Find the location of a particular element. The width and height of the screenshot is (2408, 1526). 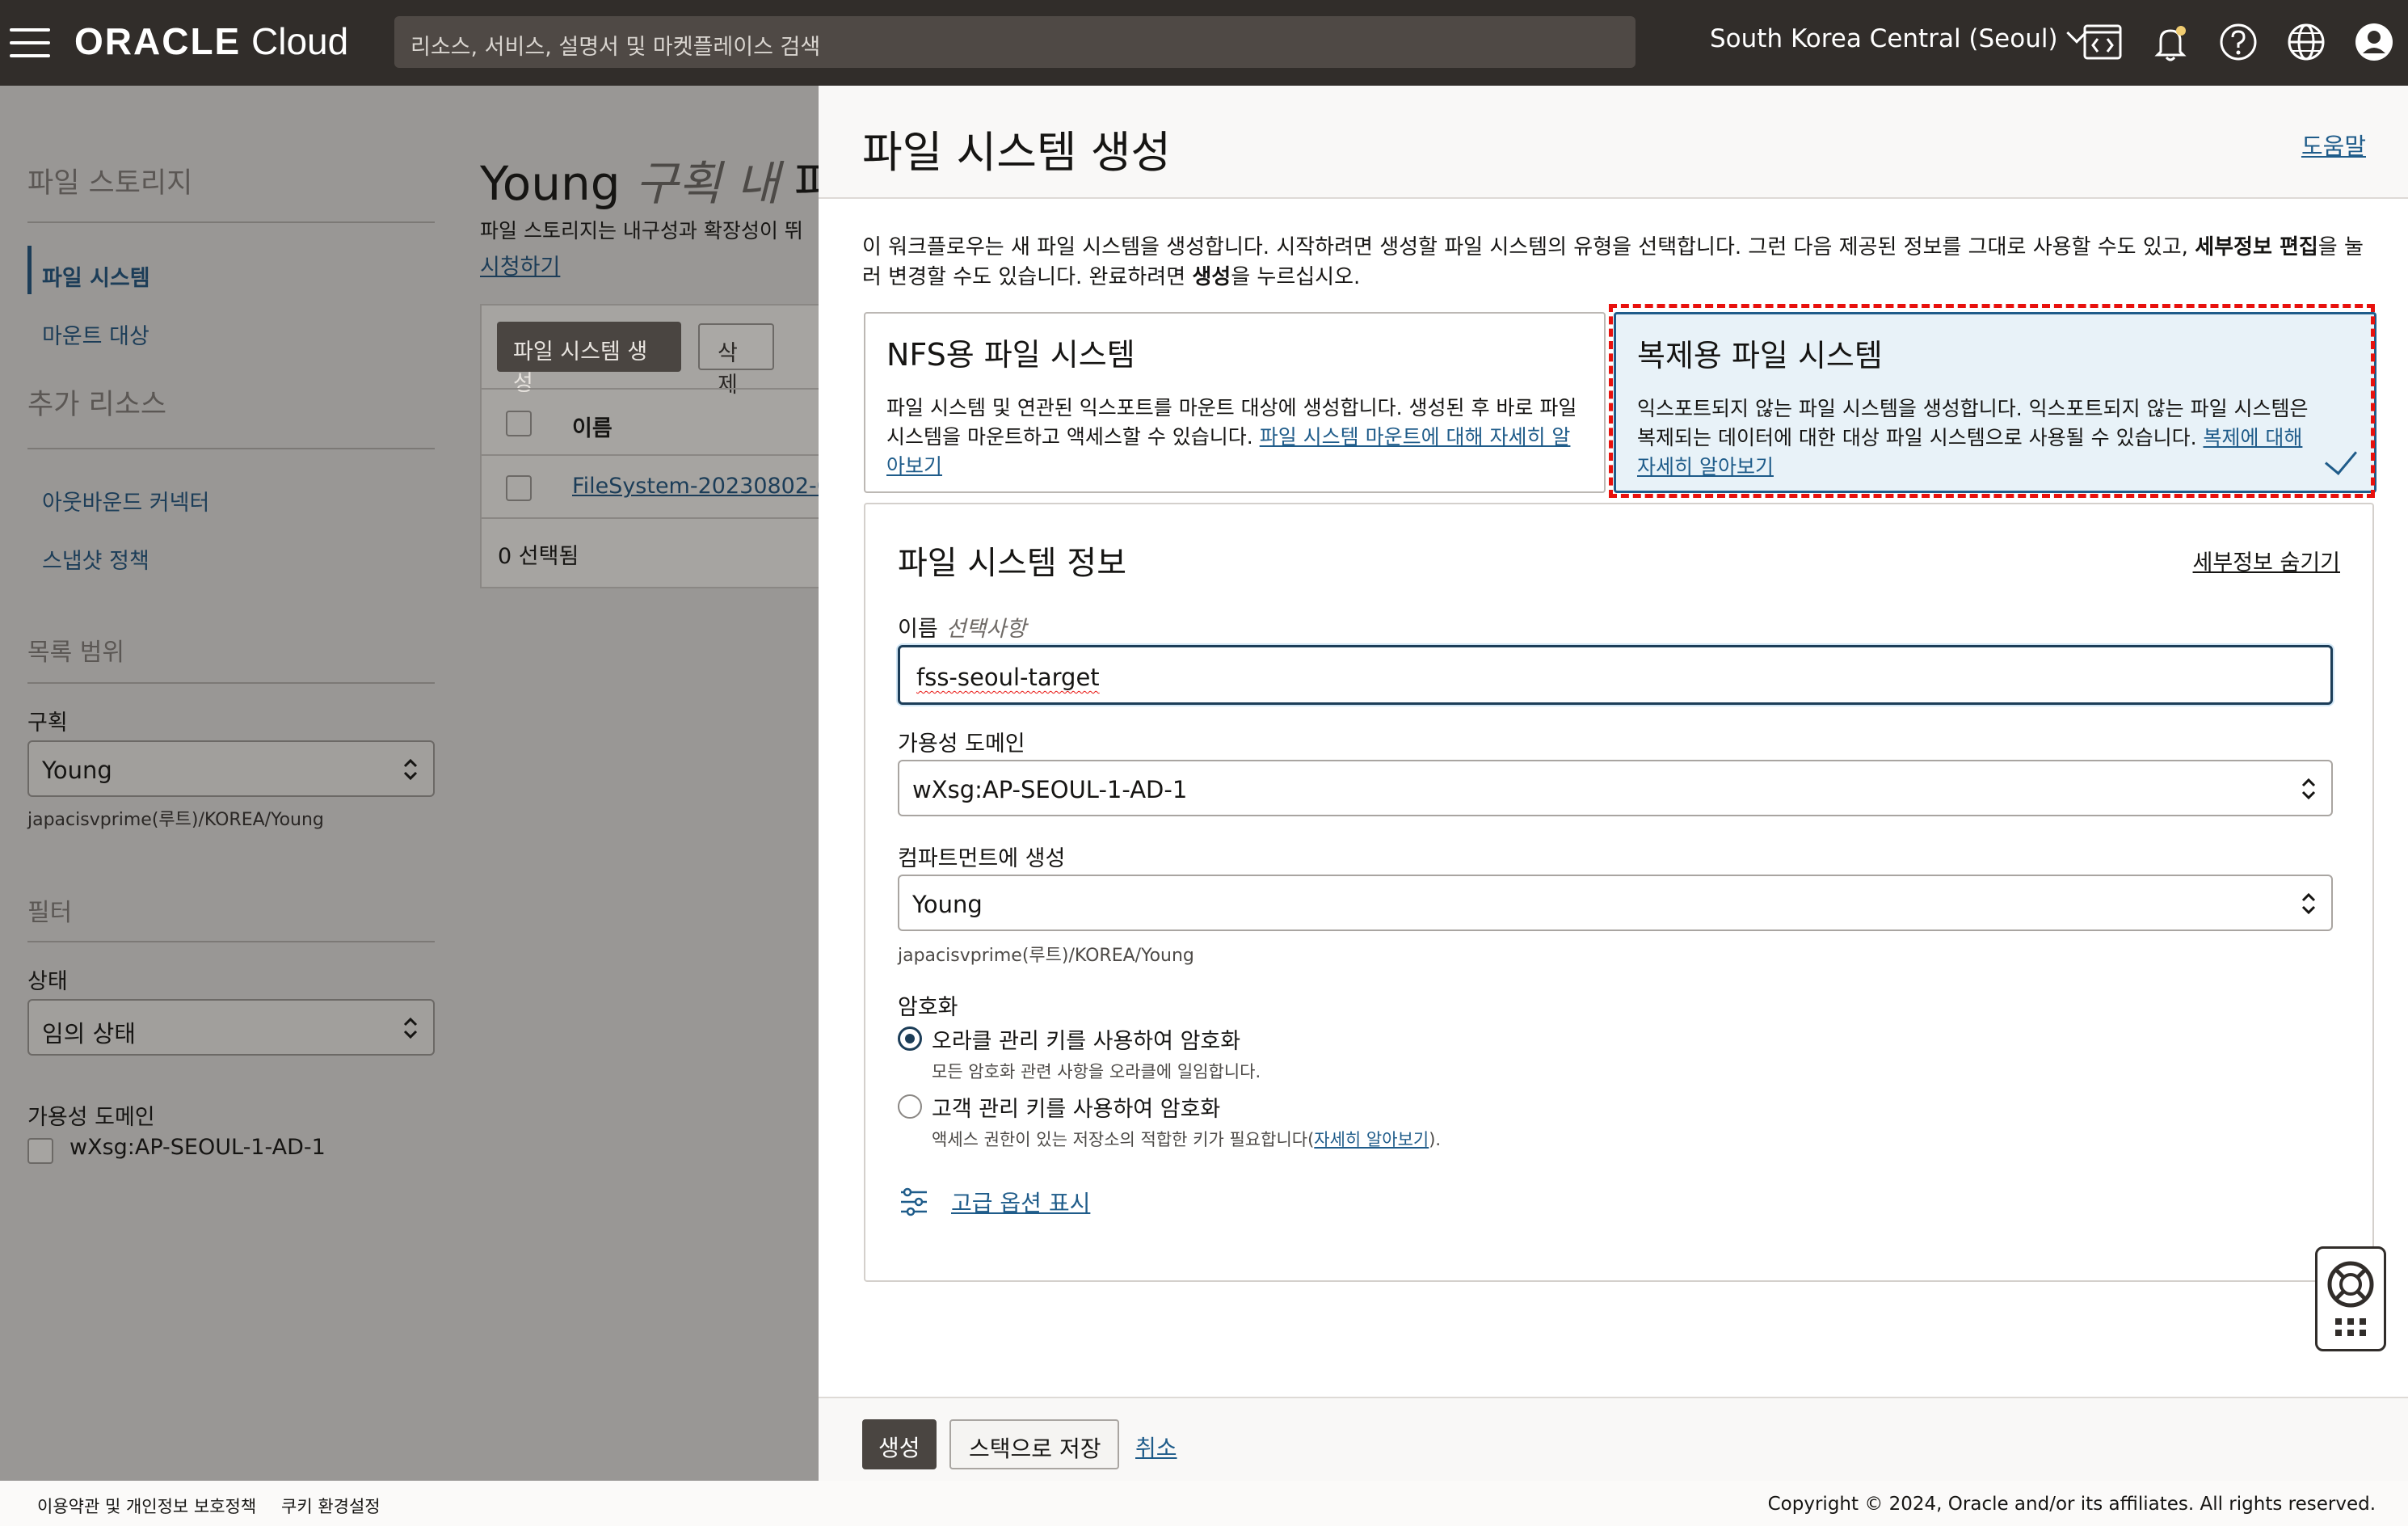

advanced-options-toggle: 고급 옵션 표시 is located at coordinates (994, 1202).